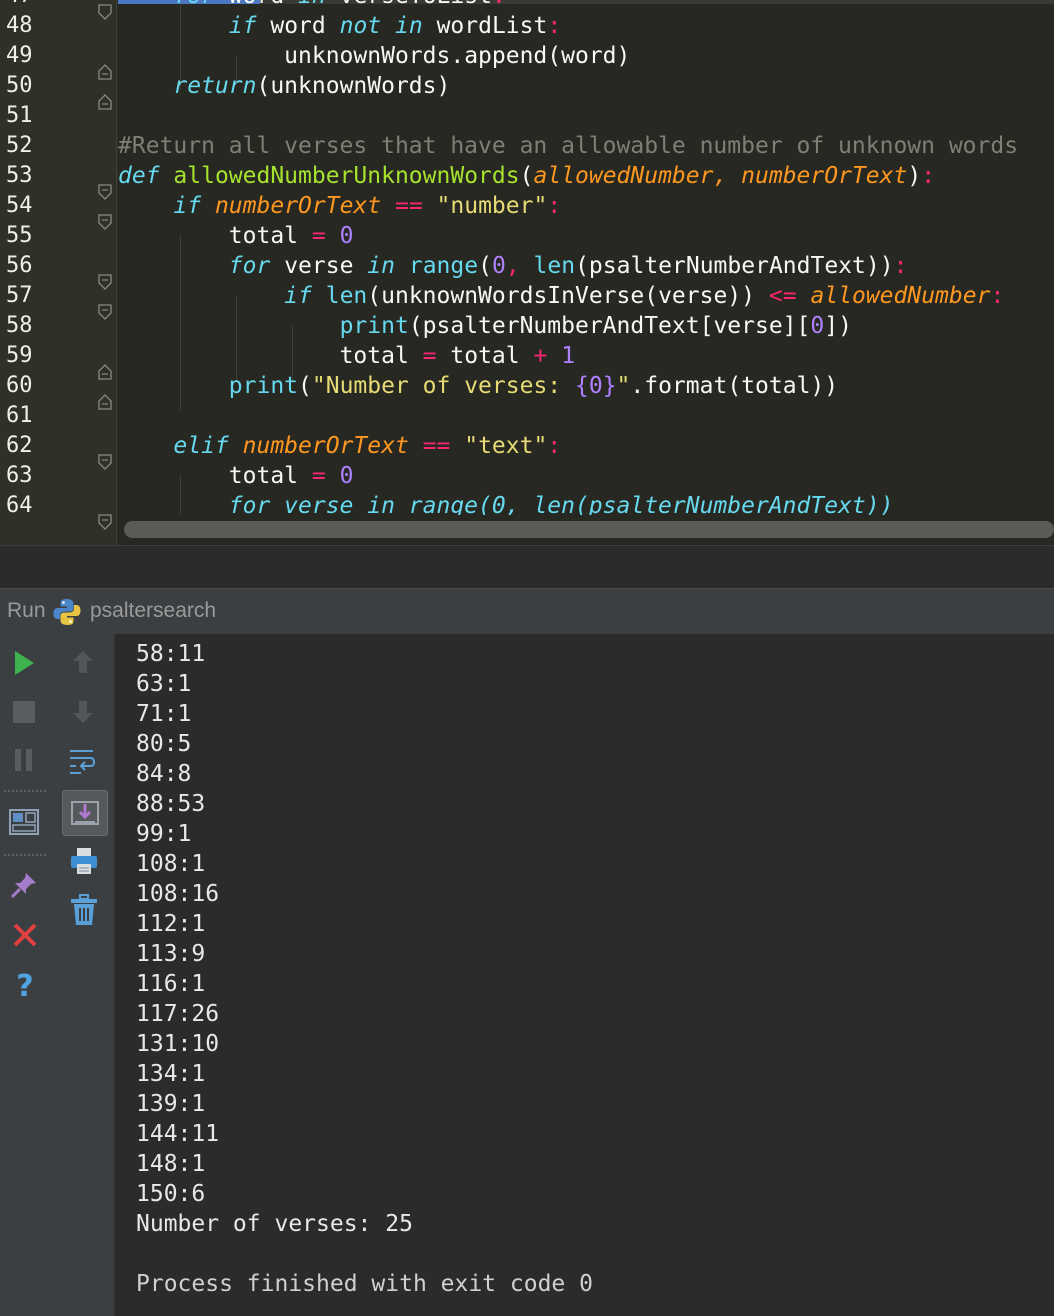 The image size is (1054, 1316). Describe the element at coordinates (26, 611) in the screenshot. I see `run-tab-label: Run` at that location.